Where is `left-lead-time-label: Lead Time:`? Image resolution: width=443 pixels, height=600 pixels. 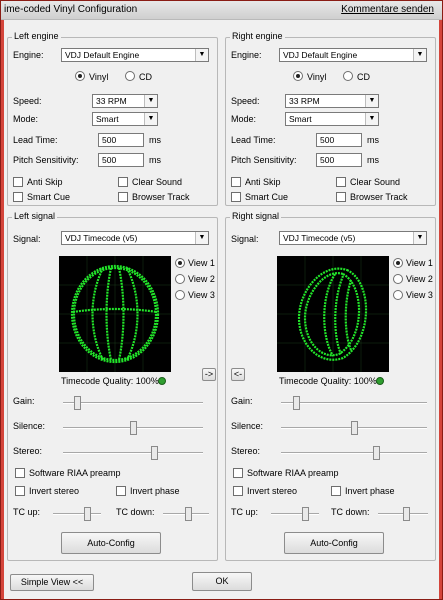
left-lead-time-label: Lead Time: is located at coordinates (35, 140).